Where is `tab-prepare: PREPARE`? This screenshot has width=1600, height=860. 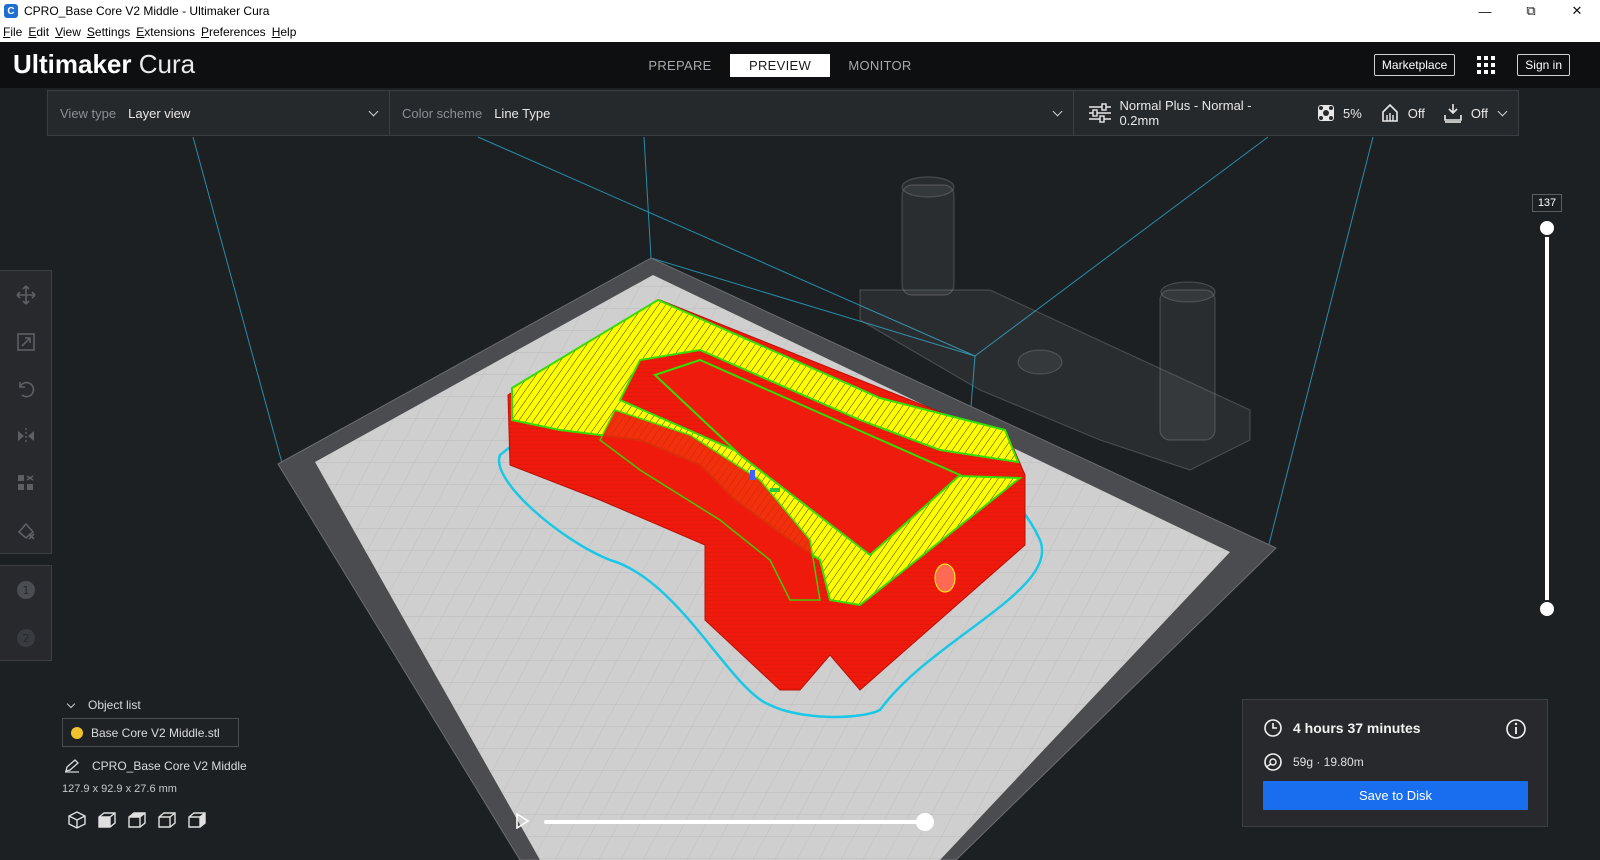 tab-prepare: PREPARE is located at coordinates (680, 65).